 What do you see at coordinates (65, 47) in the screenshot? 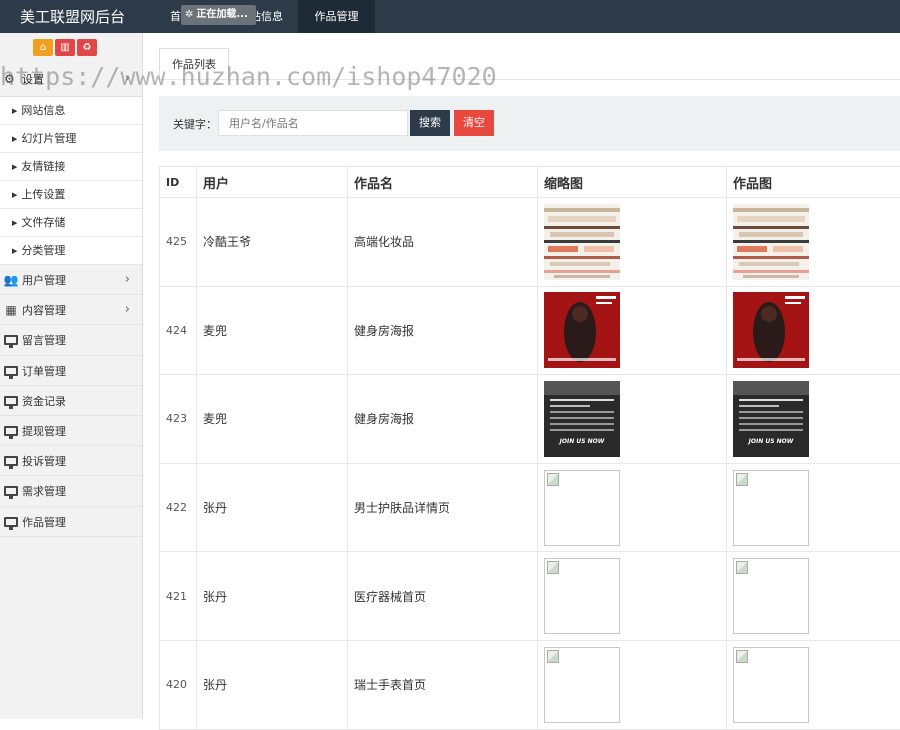
I see `trash-icon: ▥` at bounding box center [65, 47].